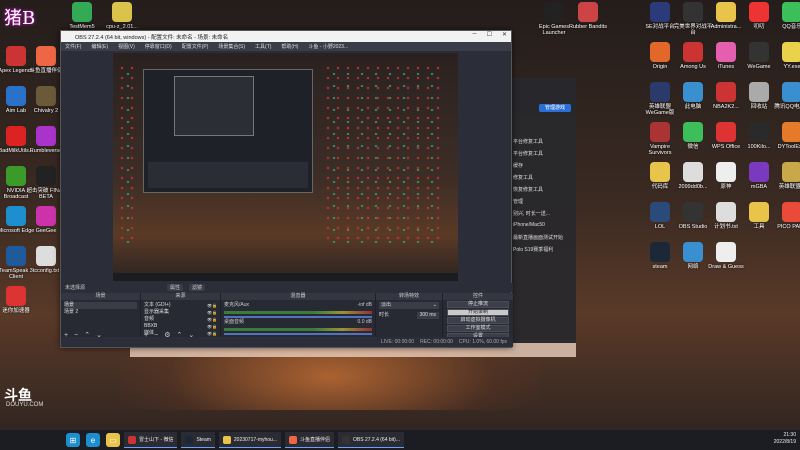  I want to click on desktop-icon: 迷你加速器, so click(18, 300).